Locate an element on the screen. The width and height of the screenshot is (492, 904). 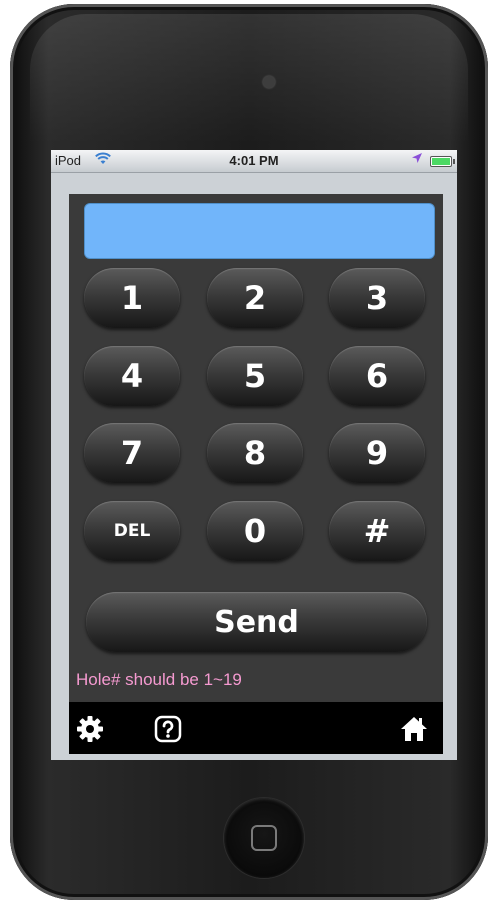
send-button: Send is located at coordinates (256, 622).